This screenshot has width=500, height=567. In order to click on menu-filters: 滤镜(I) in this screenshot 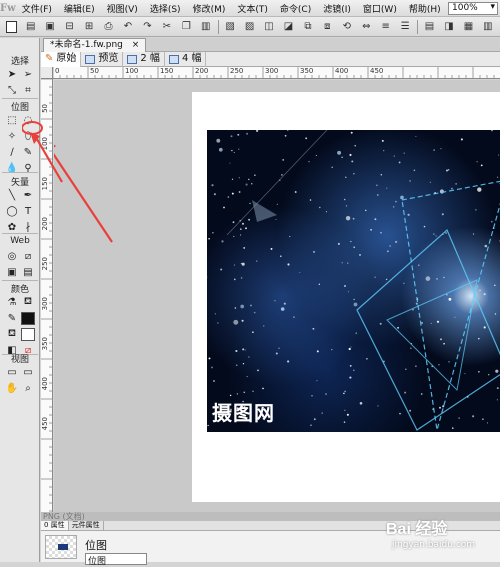, I will do `click(337, 8)`.